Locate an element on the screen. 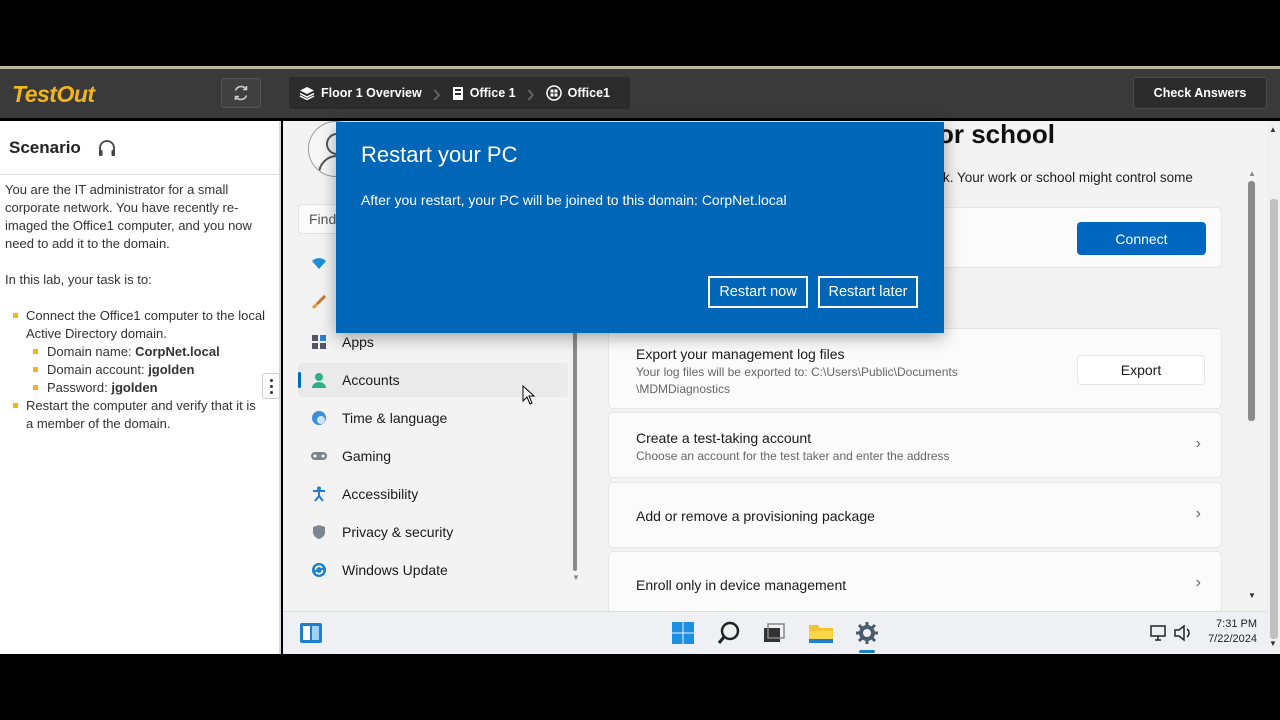  task-view-icon is located at coordinates (774, 633).